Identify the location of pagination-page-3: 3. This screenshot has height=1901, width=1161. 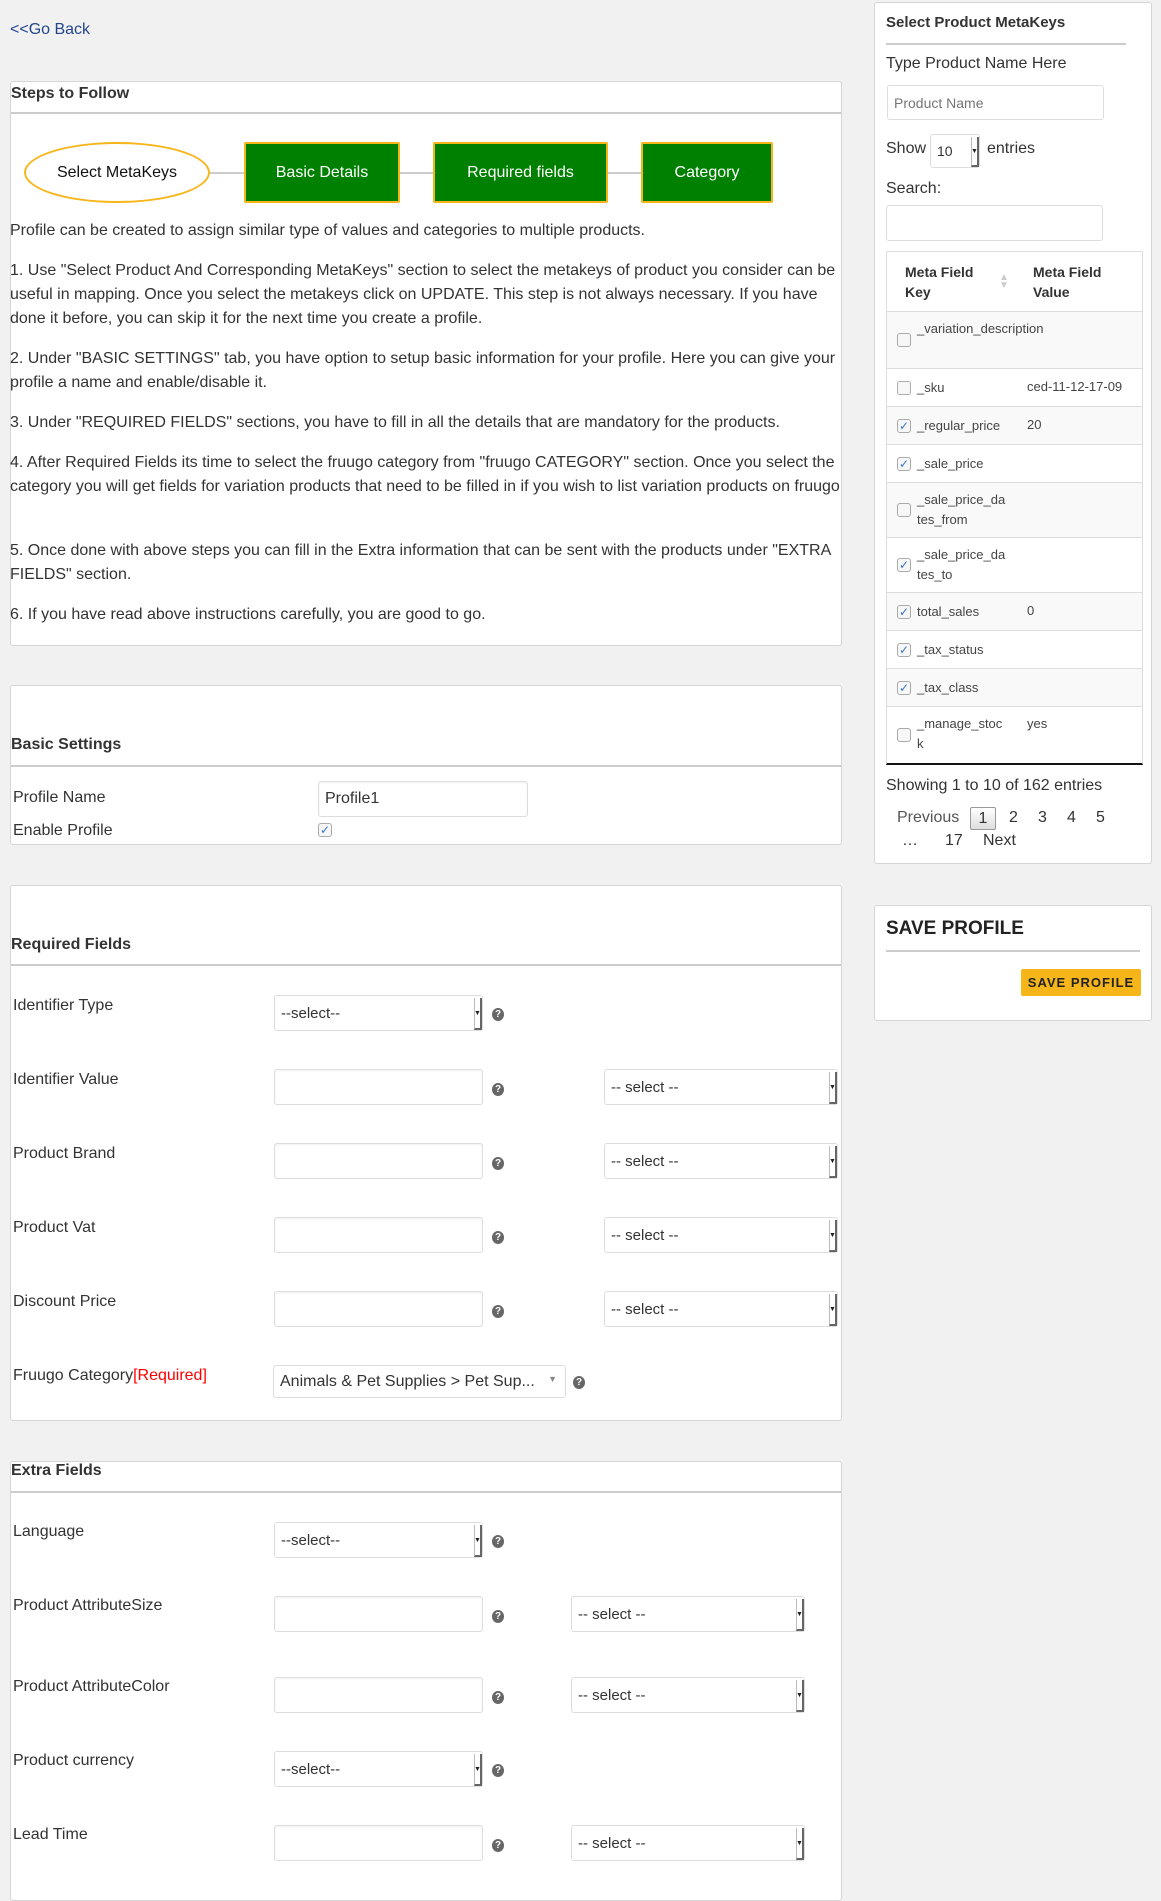
(1042, 818).